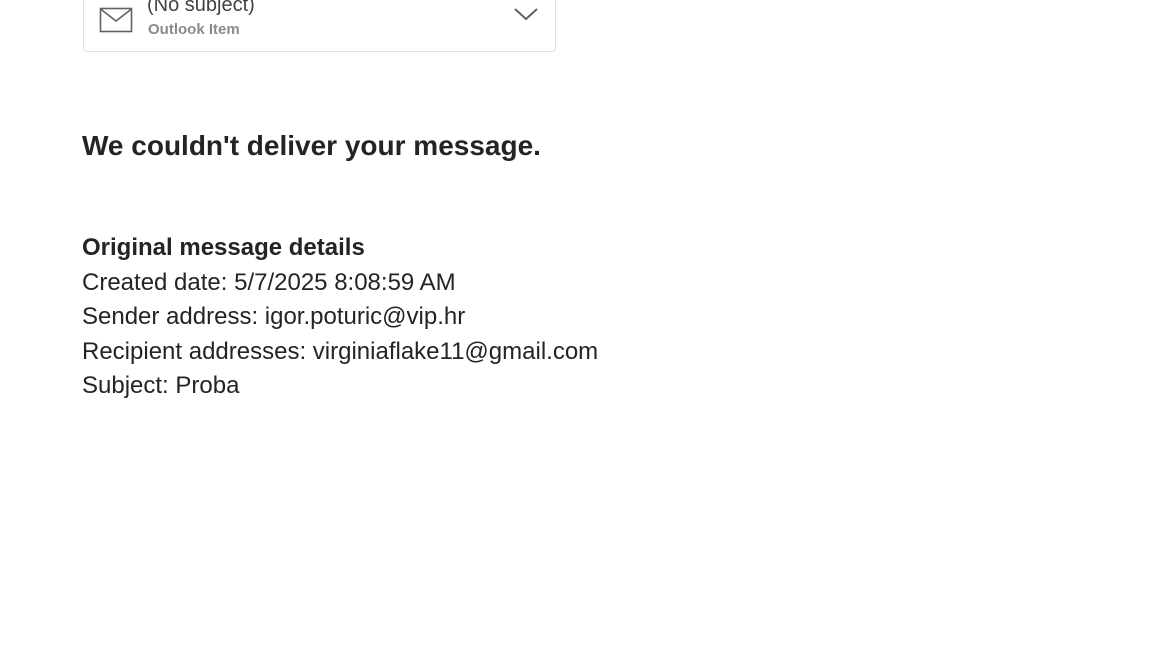  I want to click on attachment-type: Outlook Item, so click(194, 29).